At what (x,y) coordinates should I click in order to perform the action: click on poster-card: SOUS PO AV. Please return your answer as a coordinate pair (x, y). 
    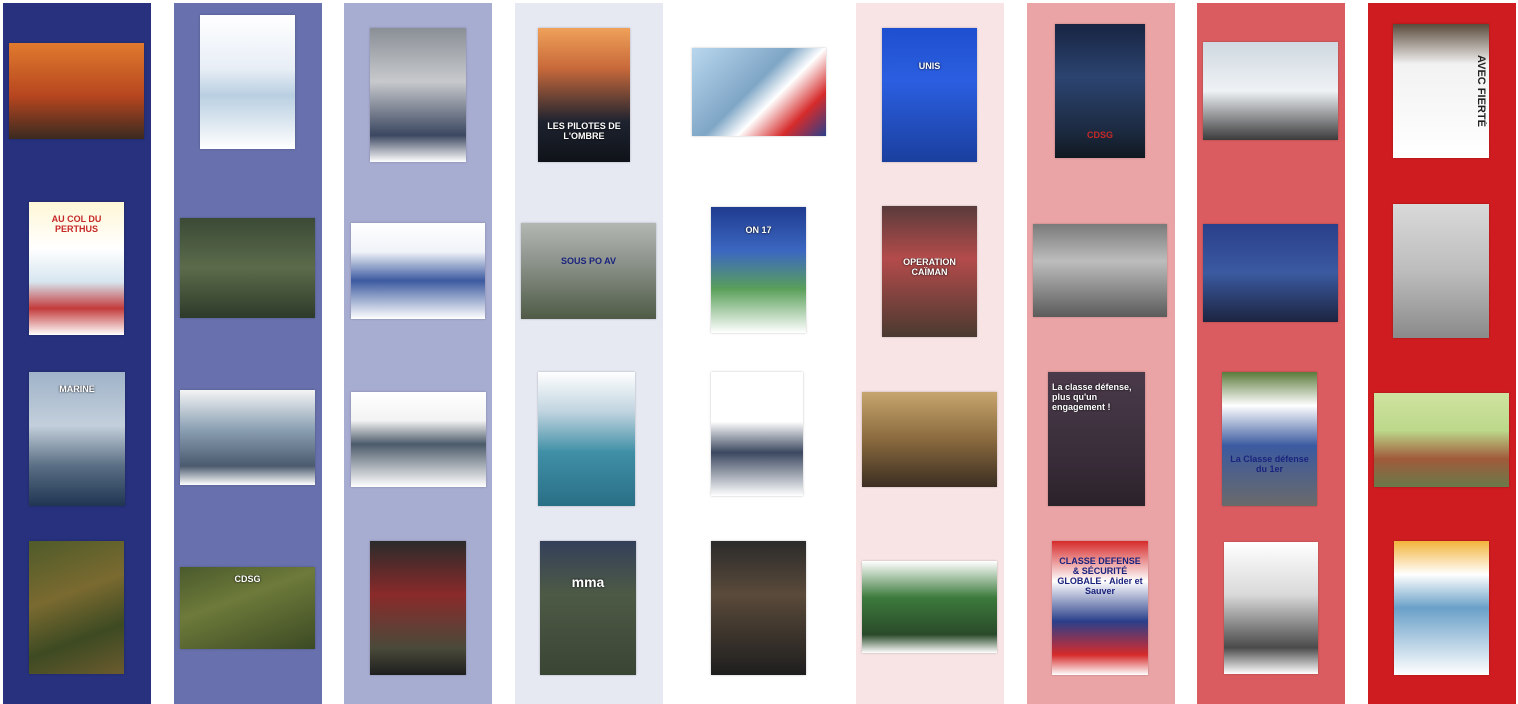
    Looking at the image, I should click on (588, 271).